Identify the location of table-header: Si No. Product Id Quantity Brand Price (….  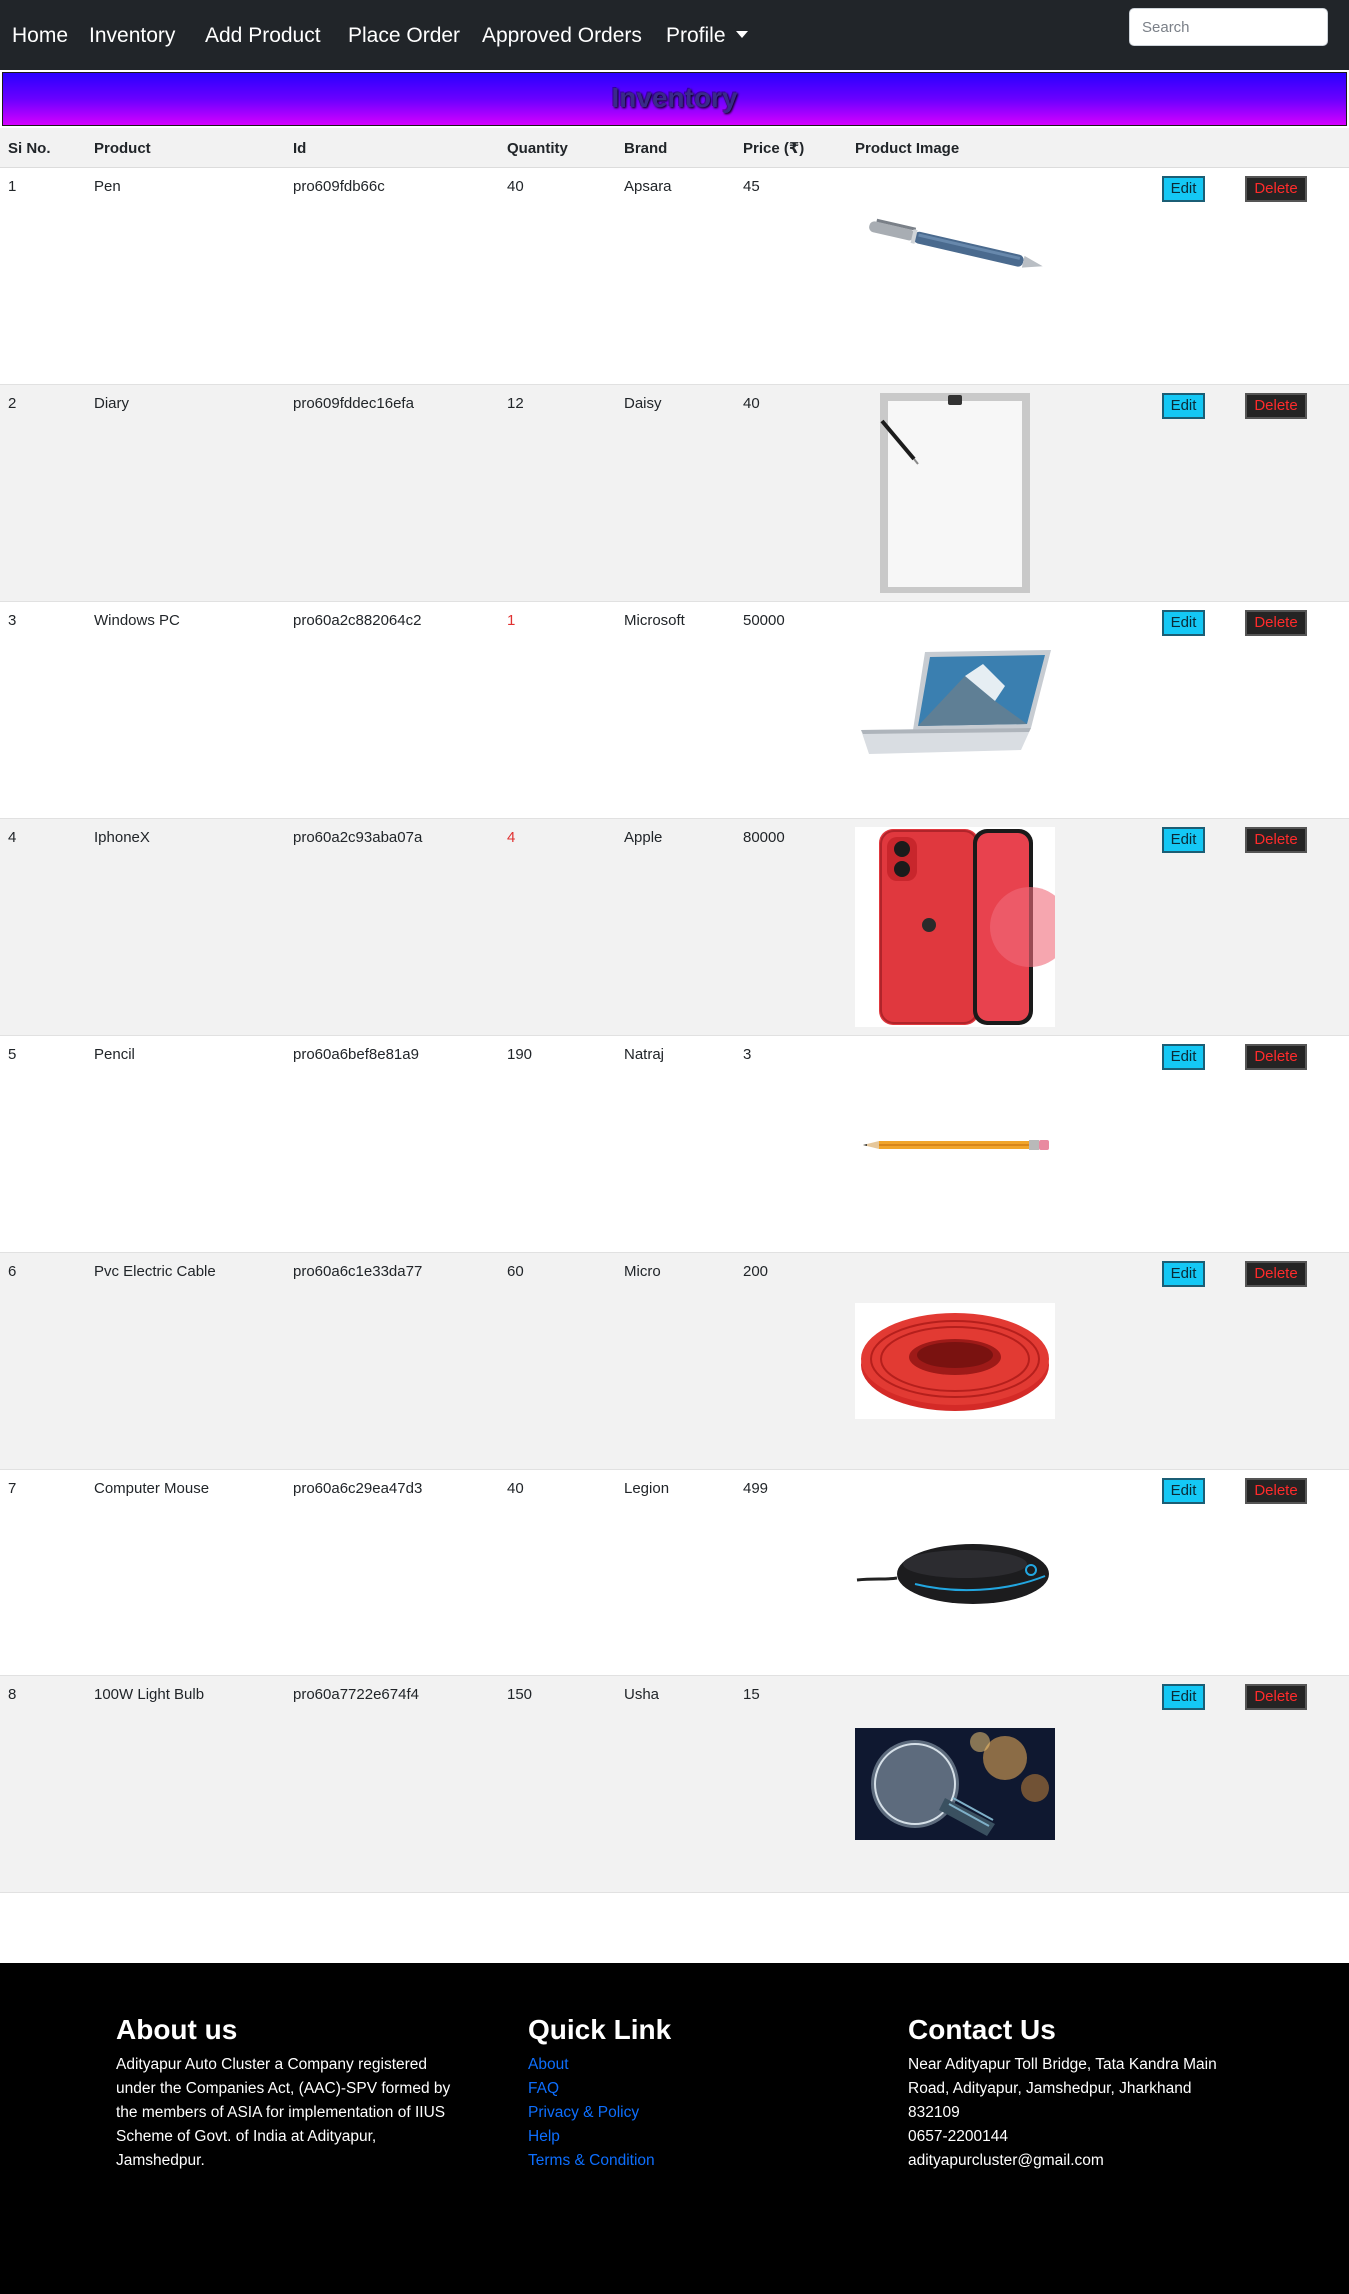
(674, 148).